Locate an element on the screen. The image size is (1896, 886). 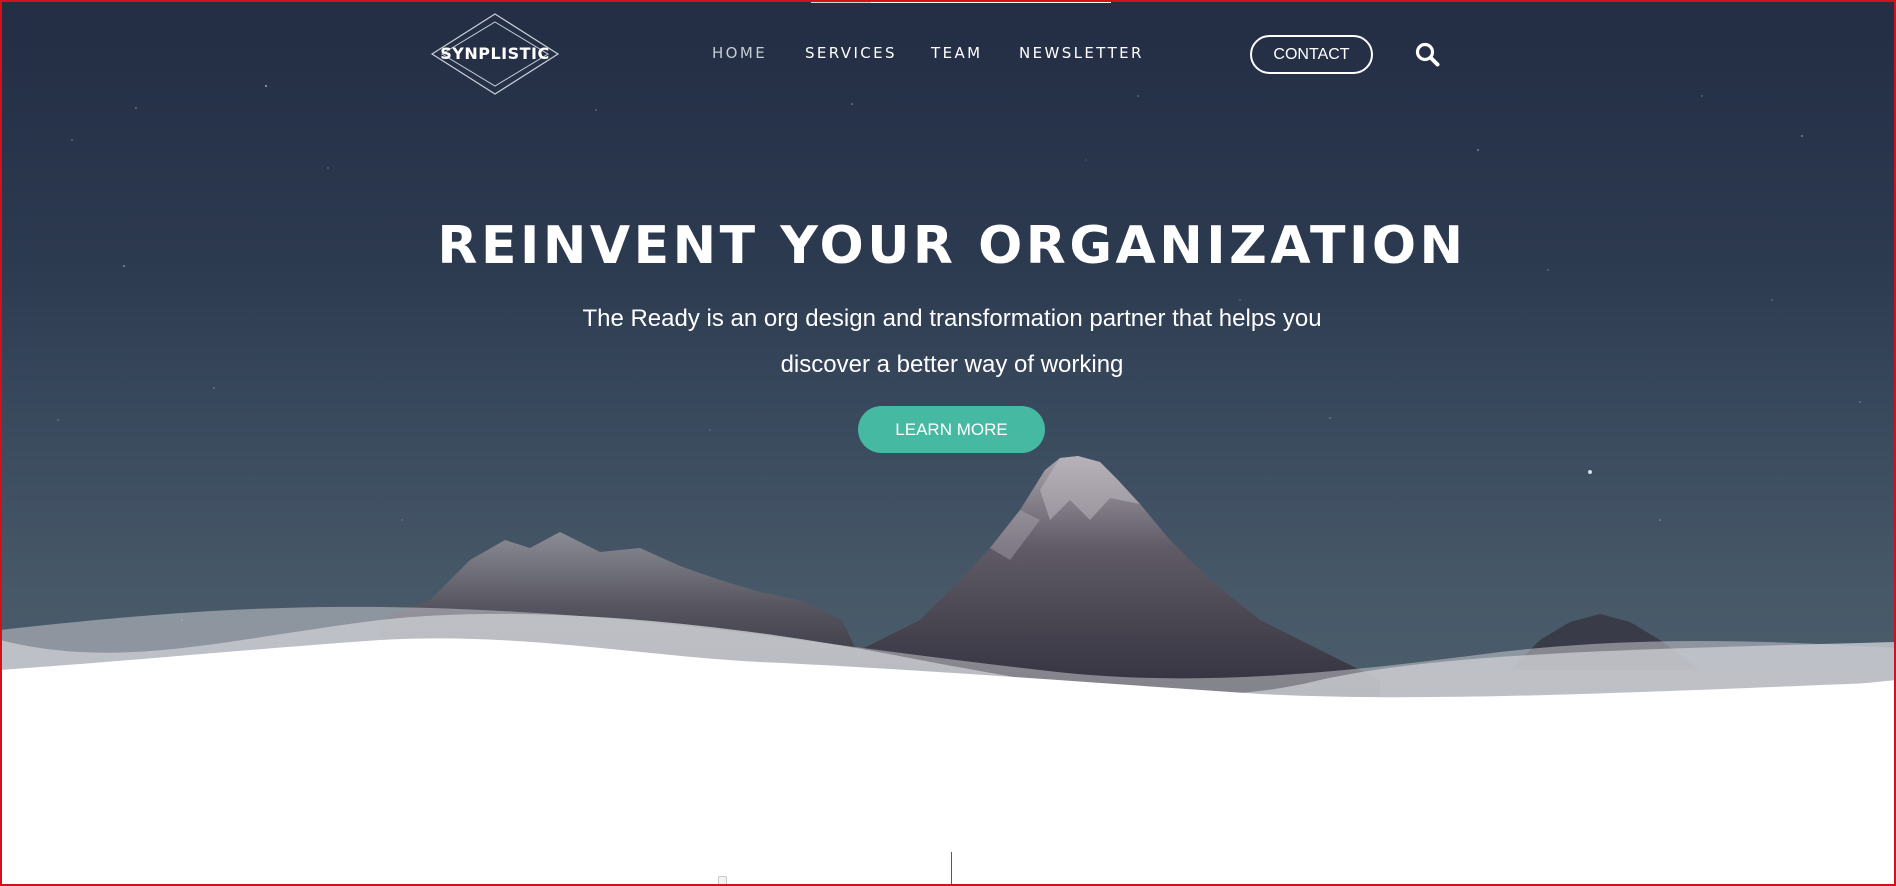
hero-subtitle-line-2: discover a better way of working is located at coordinates (952, 364).